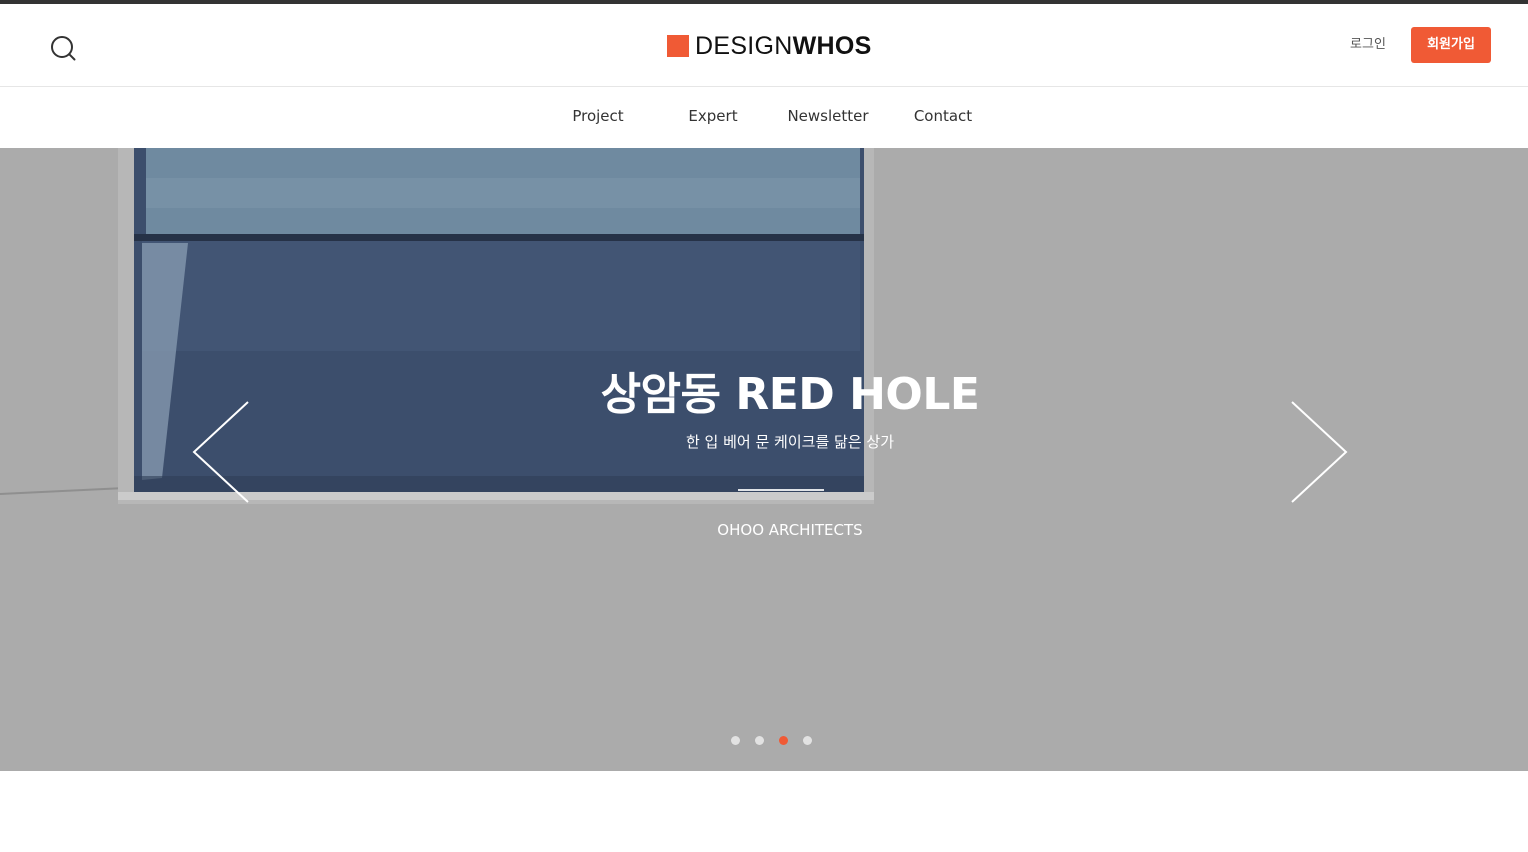 This screenshot has height=852, width=1528. Describe the element at coordinates (772, 741) in the screenshot. I see `slider-pagination` at that location.